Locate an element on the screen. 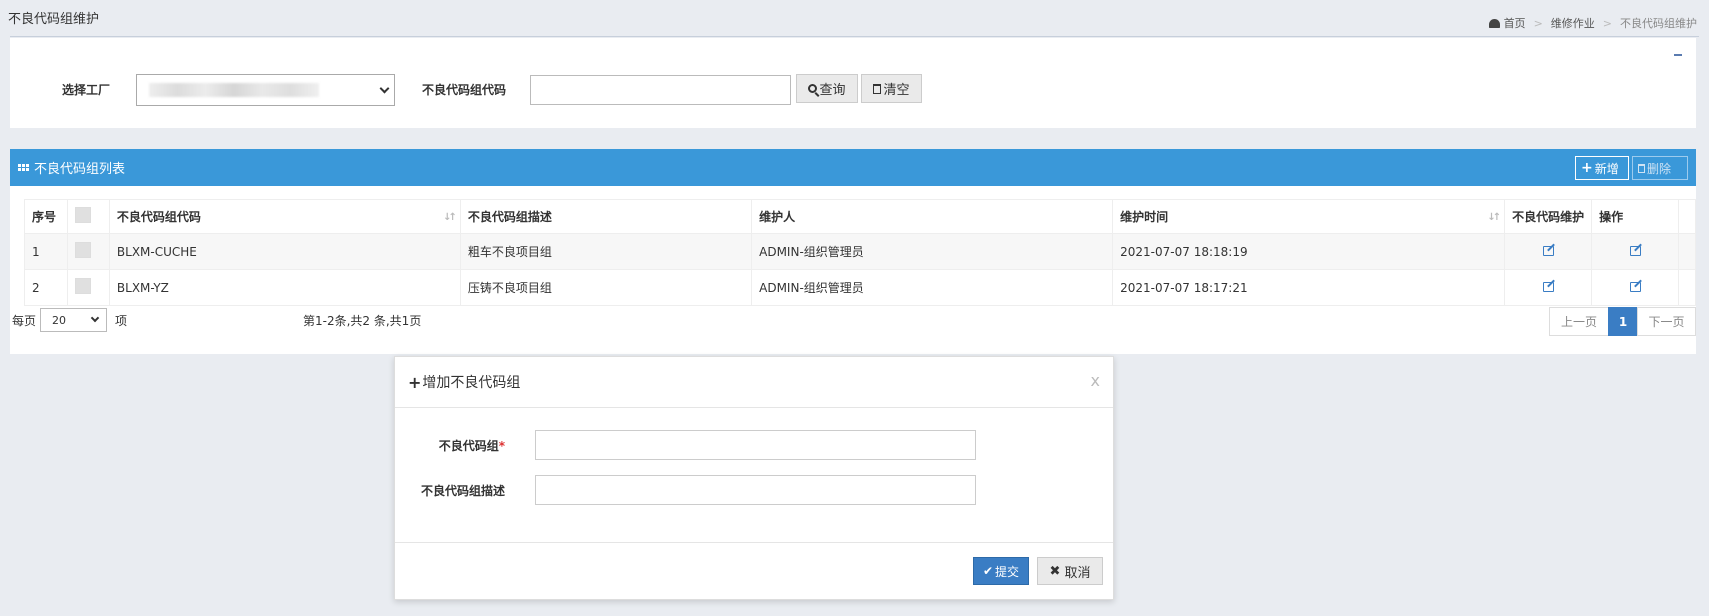 Image resolution: width=1709 pixels, height=616 pixels. clear-button-label: 清空 is located at coordinates (896, 90).